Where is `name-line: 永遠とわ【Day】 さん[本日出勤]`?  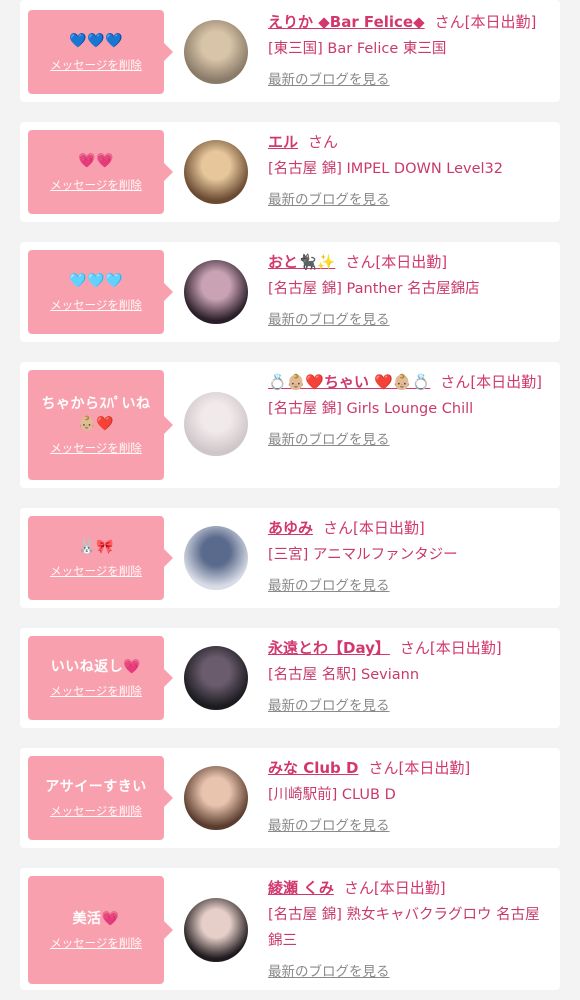
name-line: 永遠とわ【Day】 さん[本日出勤] is located at coordinates (407, 648).